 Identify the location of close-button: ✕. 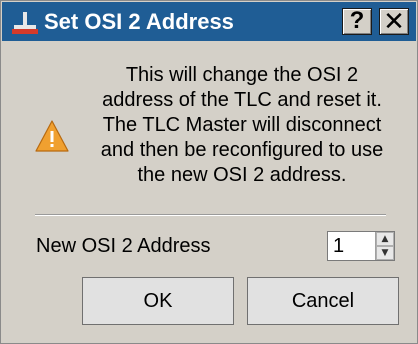
(394, 21).